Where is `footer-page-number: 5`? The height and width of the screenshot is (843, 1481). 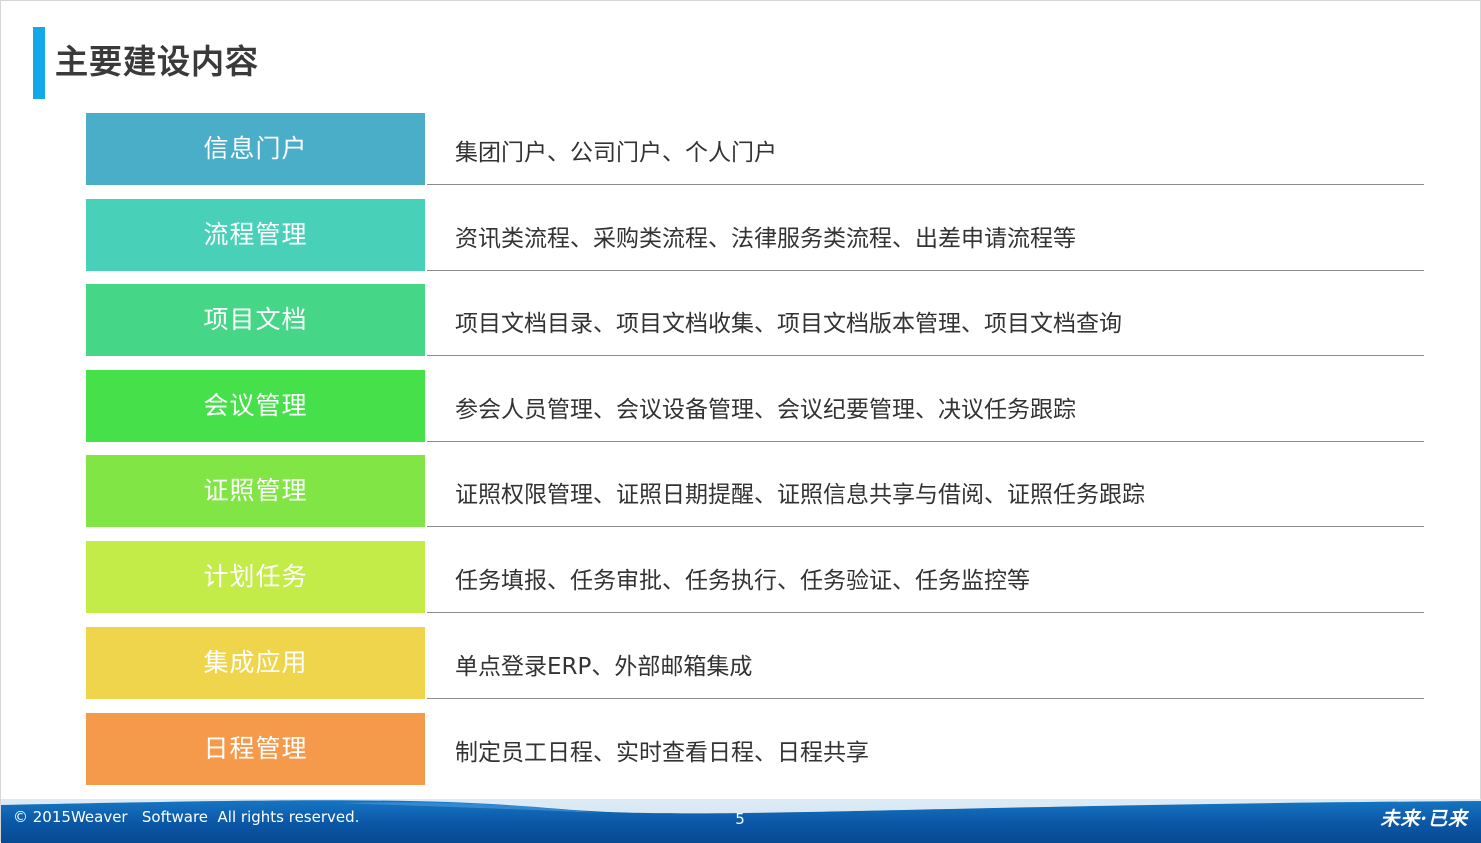 footer-page-number: 5 is located at coordinates (740, 819).